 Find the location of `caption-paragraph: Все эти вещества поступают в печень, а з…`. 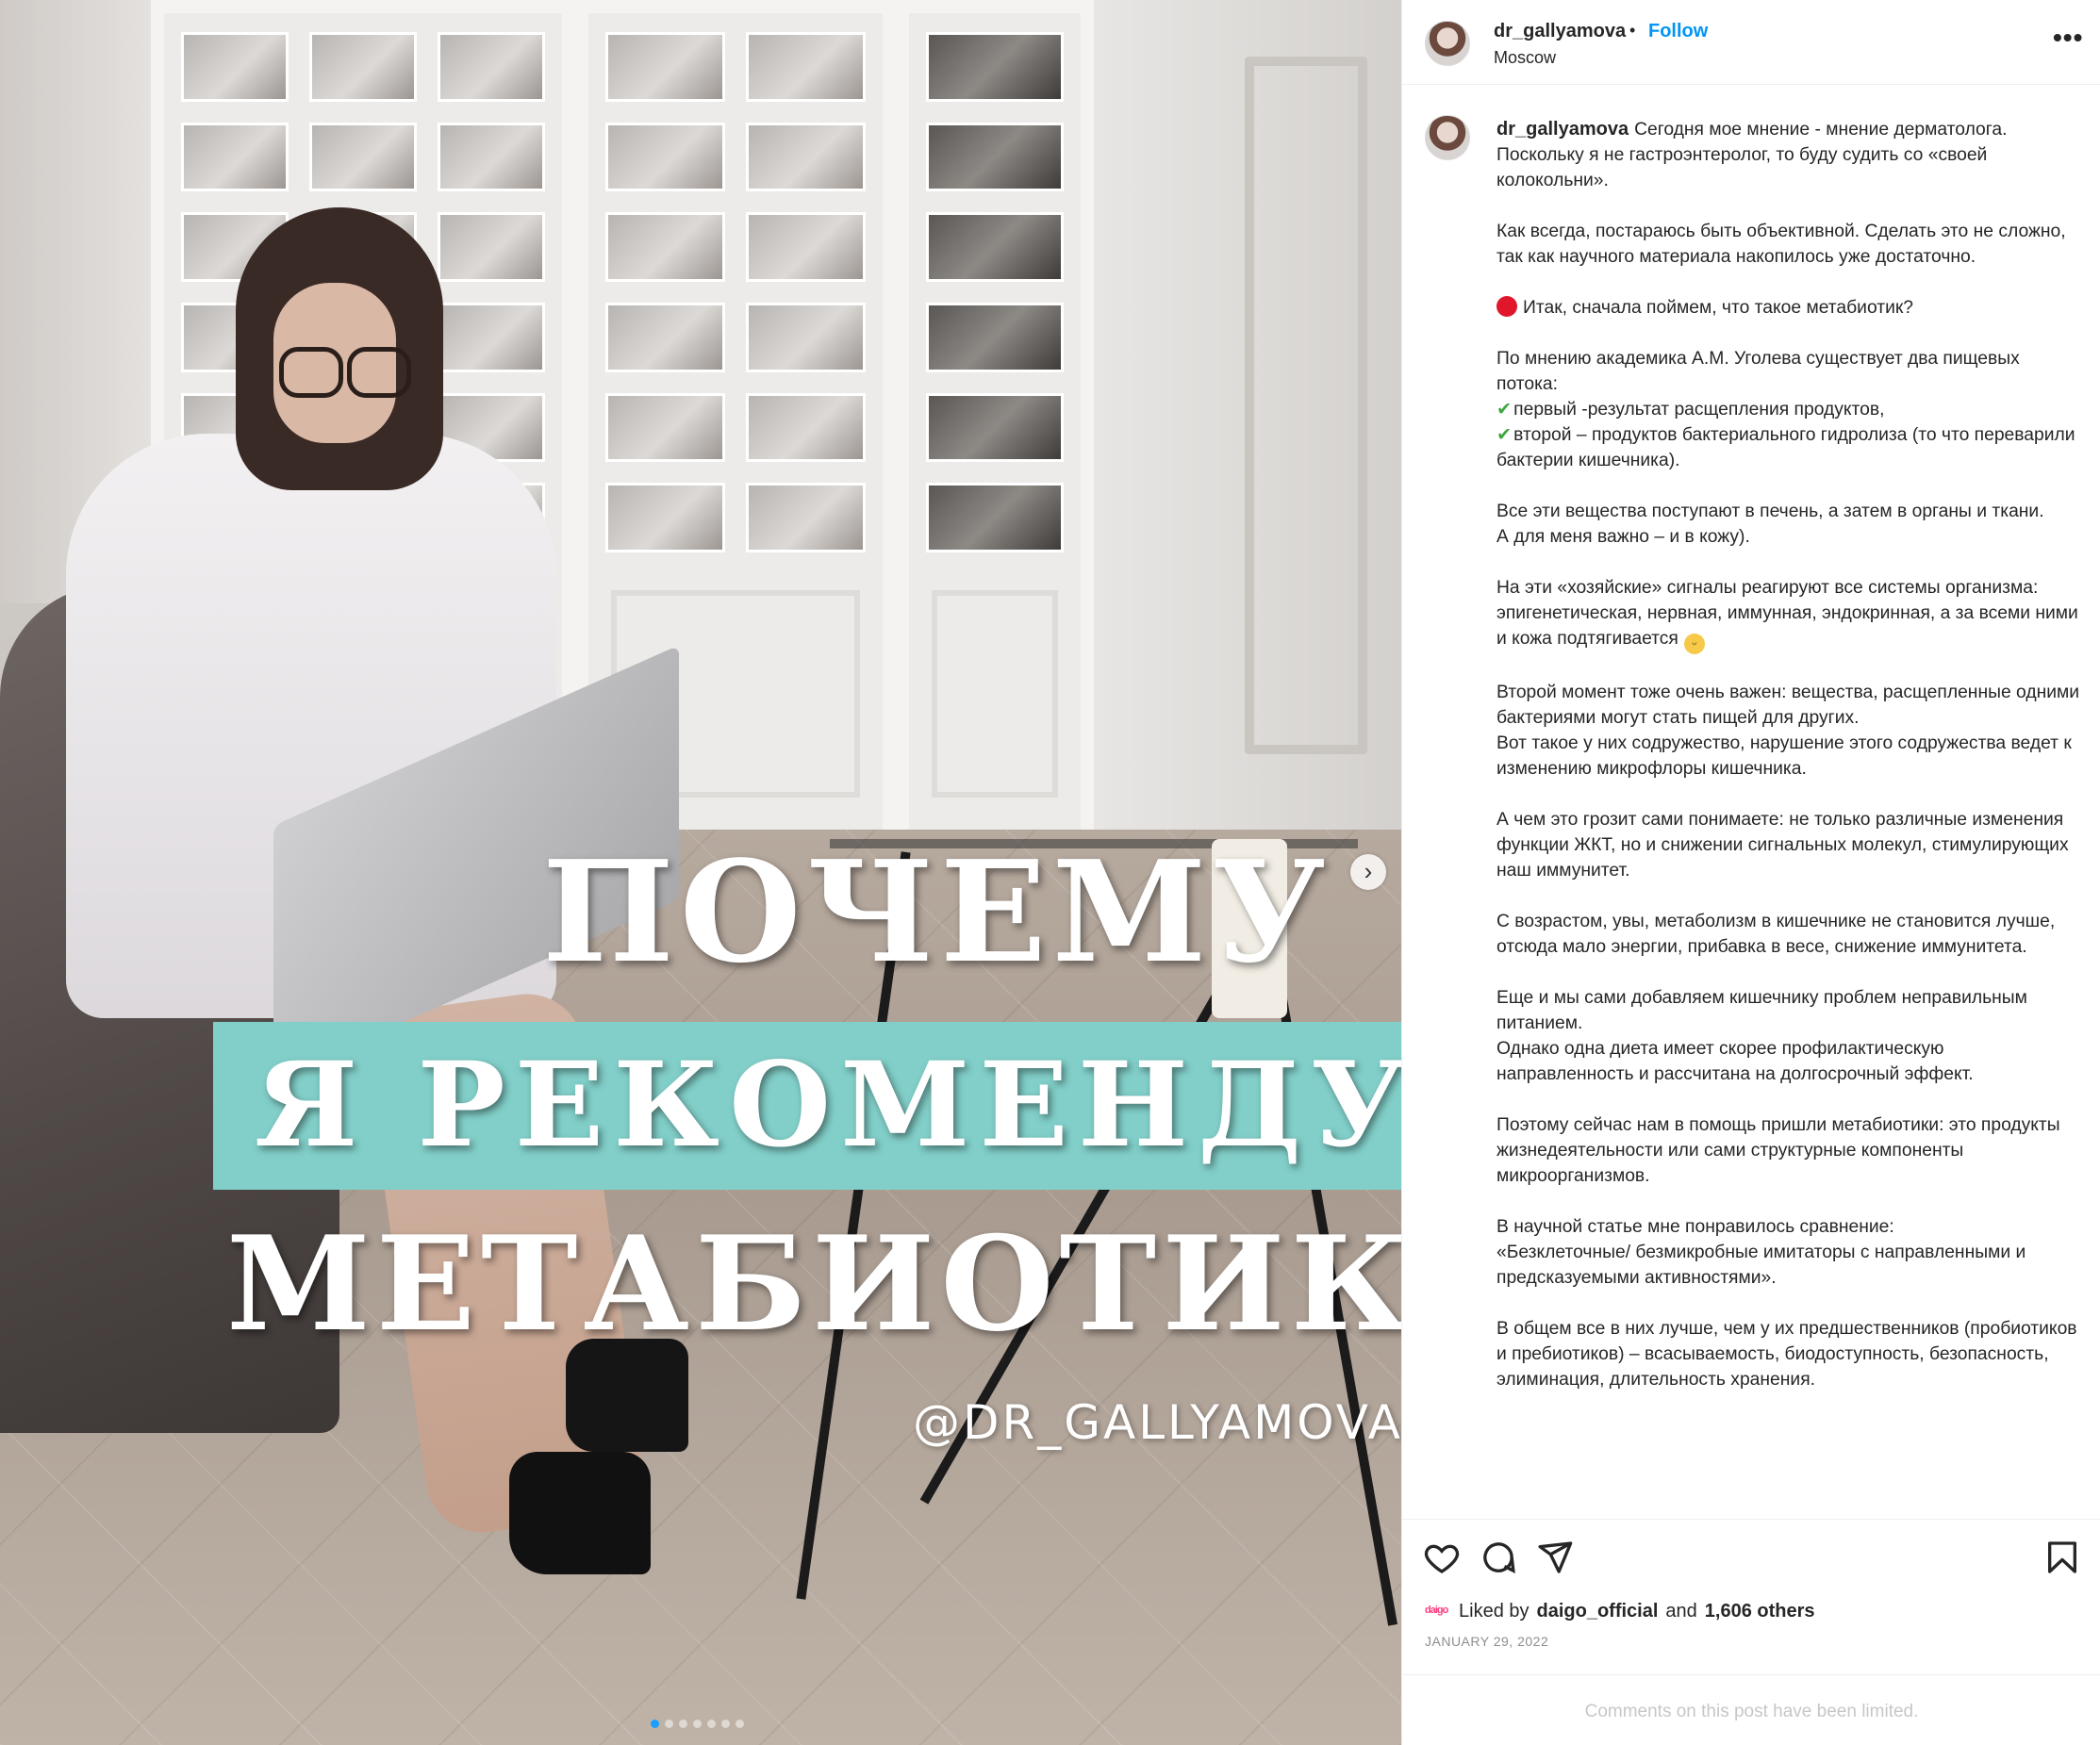

caption-paragraph: Все эти вещества поступают в печень, а з… is located at coordinates (1770, 524).